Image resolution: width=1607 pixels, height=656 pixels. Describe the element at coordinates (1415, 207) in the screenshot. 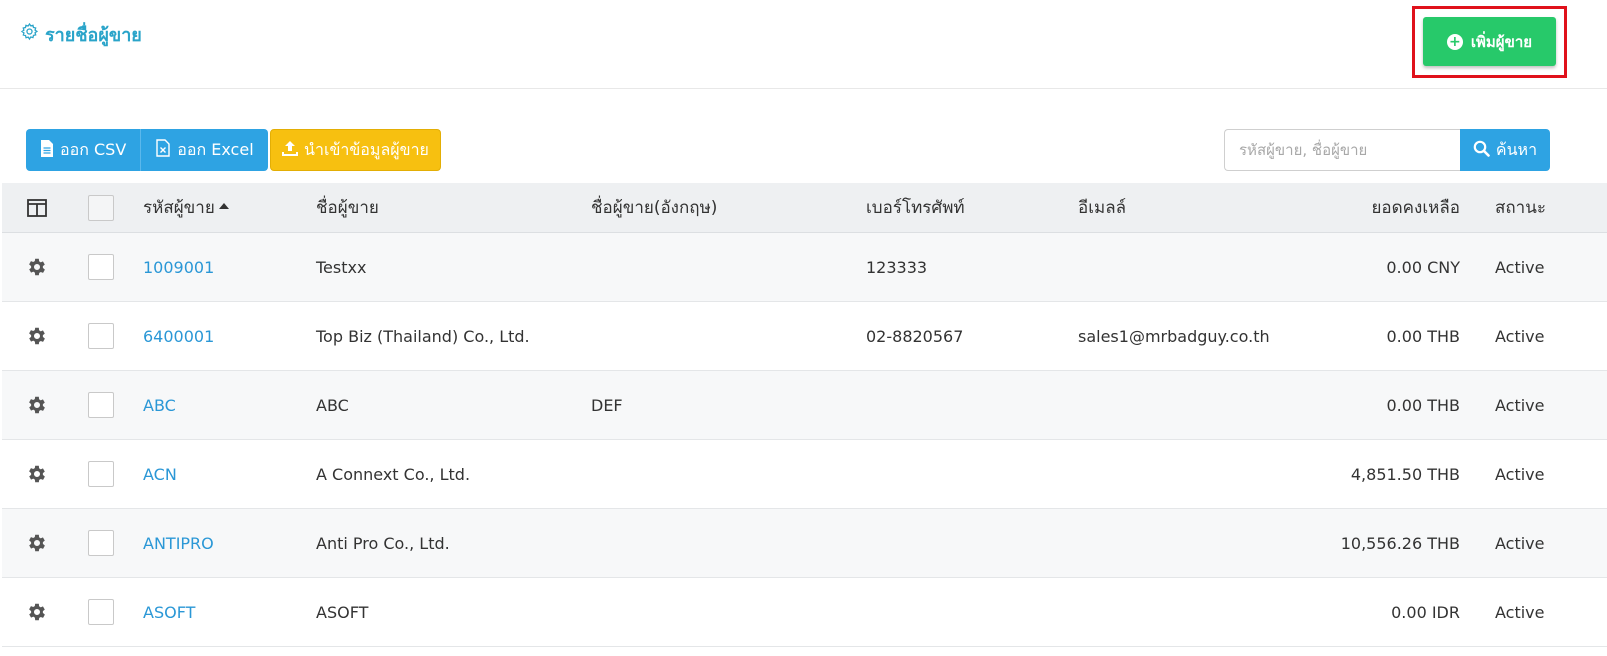

I see `column-header-balance: ยอดคงเหลือ` at that location.